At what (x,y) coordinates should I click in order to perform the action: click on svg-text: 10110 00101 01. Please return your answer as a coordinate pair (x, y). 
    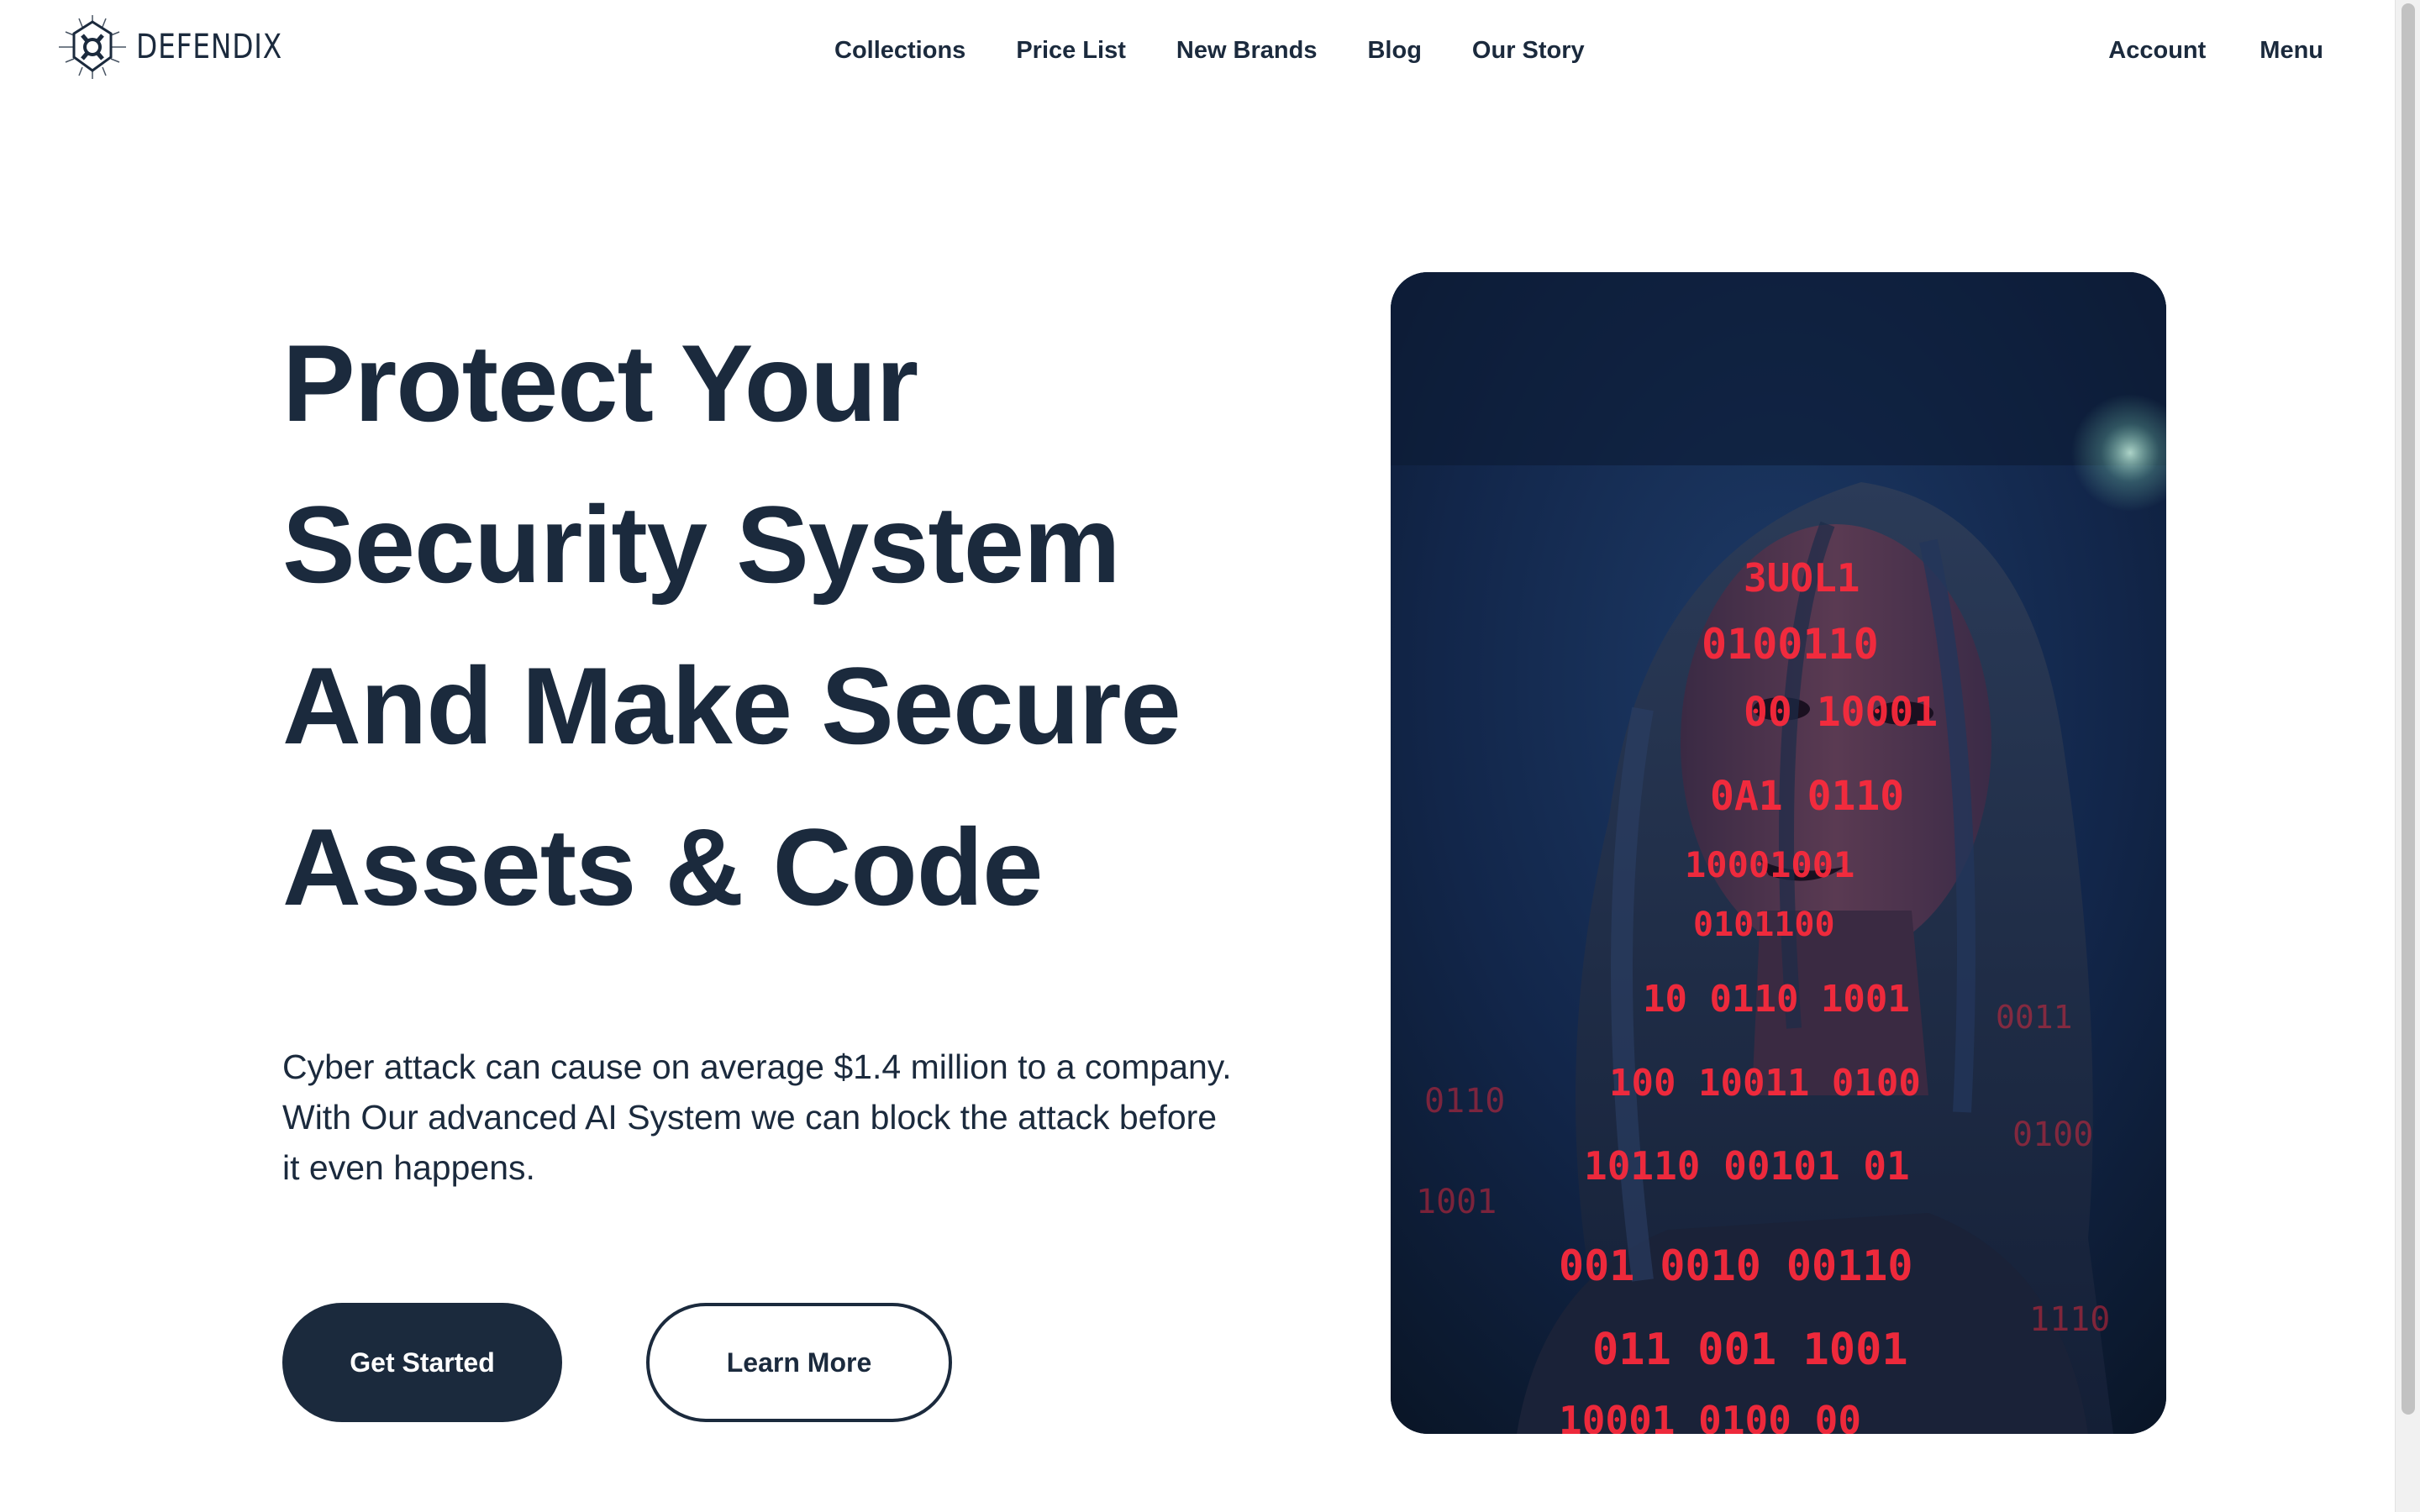
    Looking at the image, I should click on (1747, 1166).